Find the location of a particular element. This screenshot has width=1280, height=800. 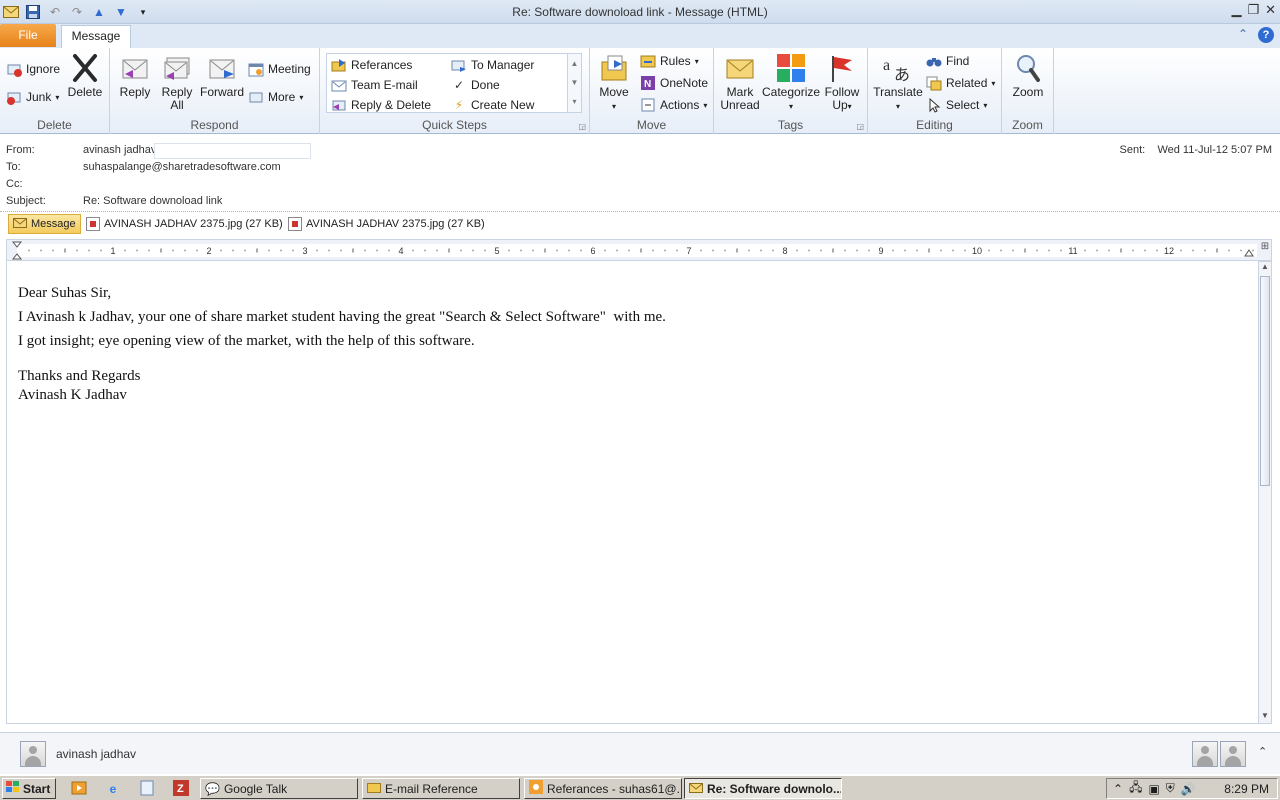

quickstep-done: ✓ Done is located at coordinates (475, 85).